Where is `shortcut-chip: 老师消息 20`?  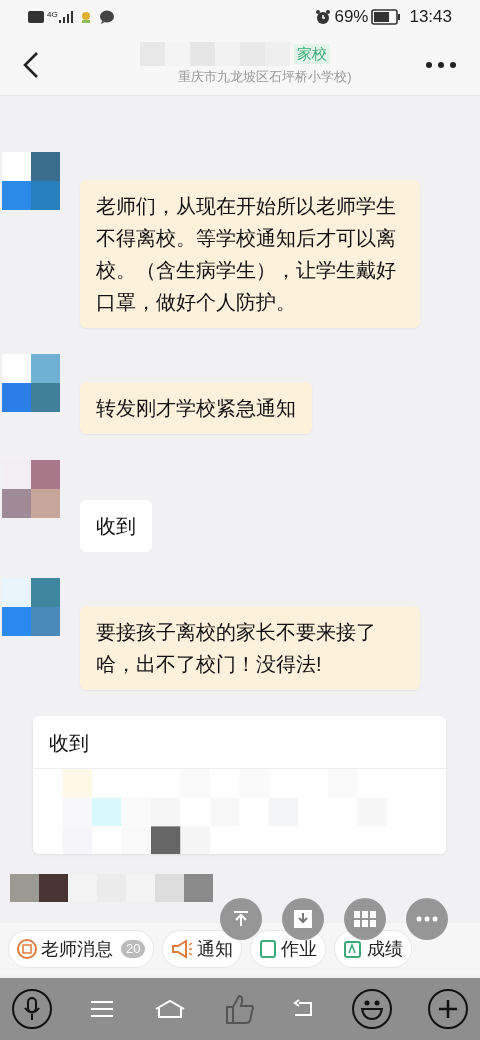 shortcut-chip: 老师消息 20 is located at coordinates (81, 949).